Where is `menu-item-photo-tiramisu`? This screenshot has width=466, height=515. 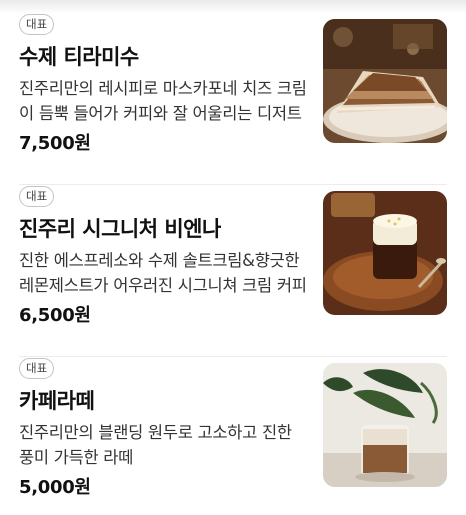
menu-item-photo-tiramisu is located at coordinates (385, 81).